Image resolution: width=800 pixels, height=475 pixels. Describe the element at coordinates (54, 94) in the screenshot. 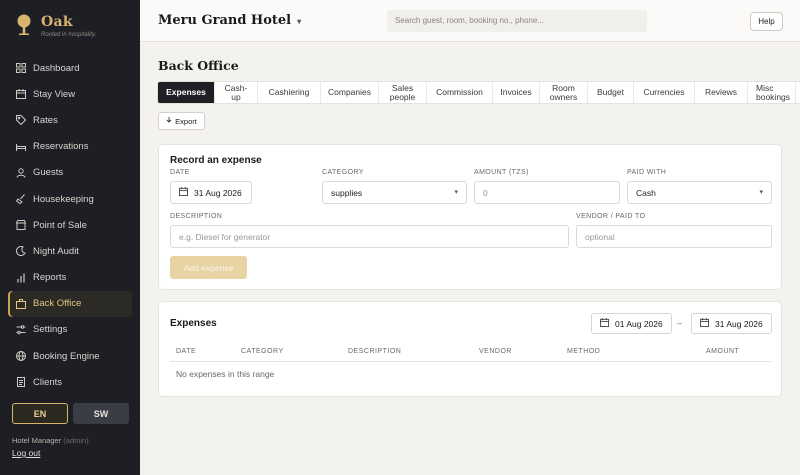

I see `sidebar-item-label: Stay View` at that location.